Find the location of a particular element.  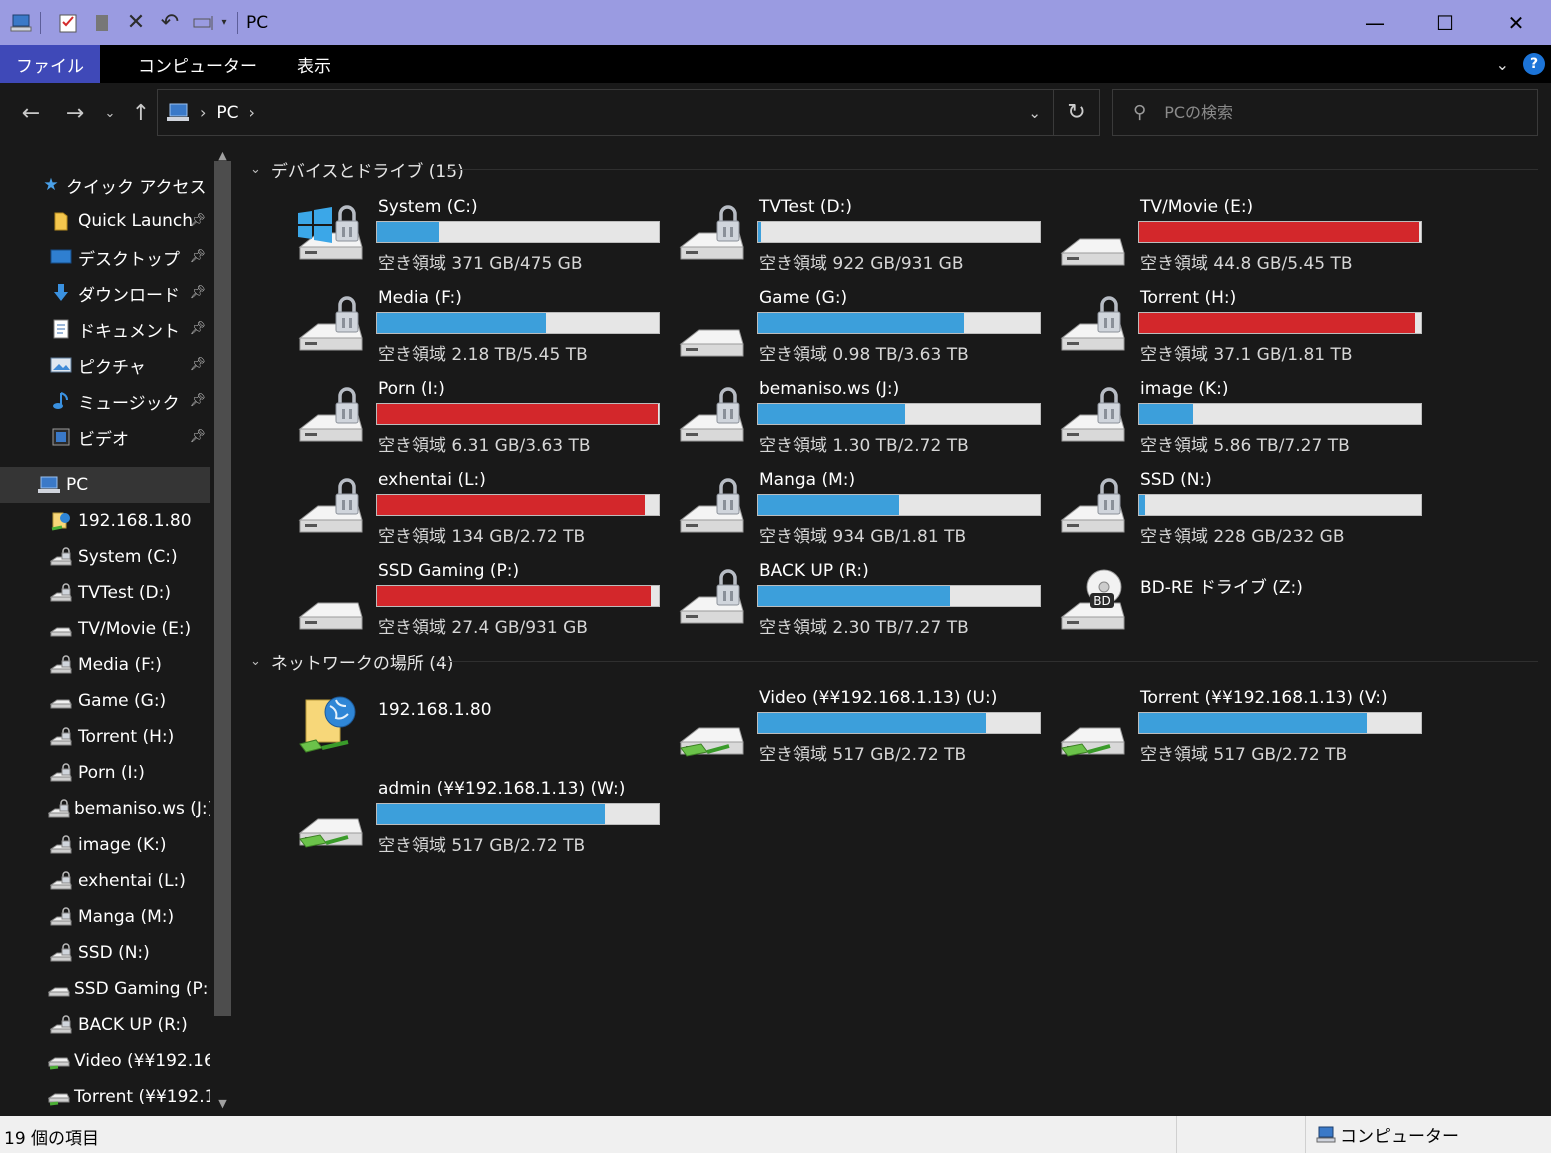

help-icon: ? is located at coordinates (1534, 64).